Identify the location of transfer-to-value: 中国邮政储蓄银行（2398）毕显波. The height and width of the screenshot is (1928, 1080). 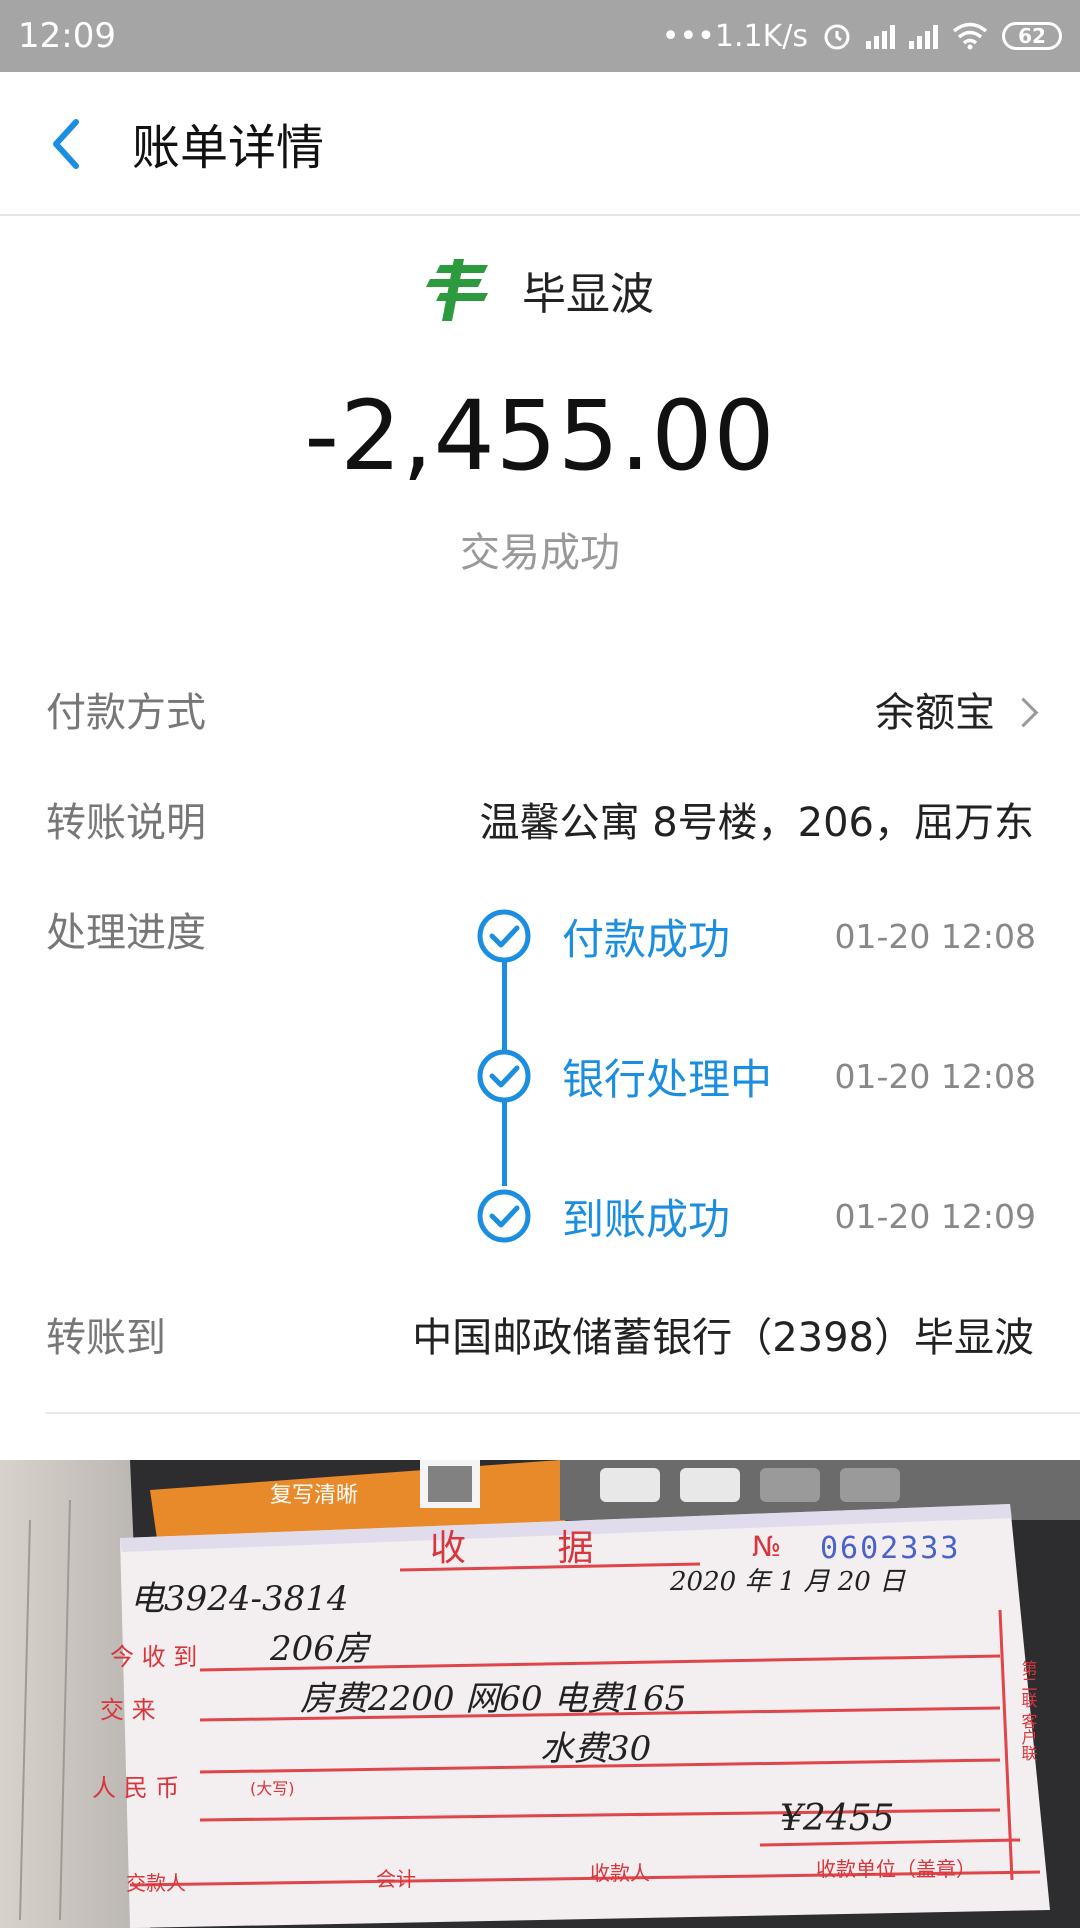
(723, 1338).